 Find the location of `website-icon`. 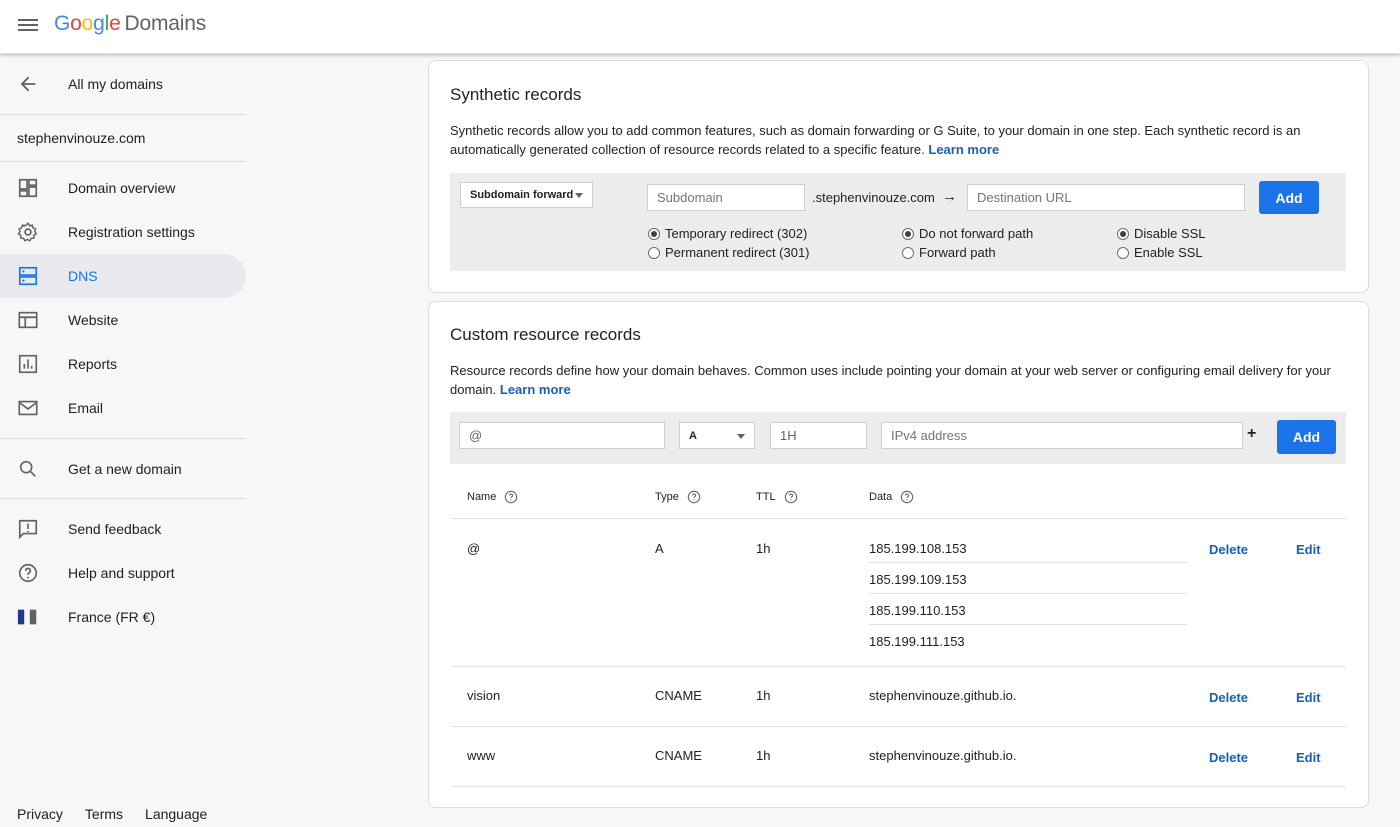

website-icon is located at coordinates (28, 320).